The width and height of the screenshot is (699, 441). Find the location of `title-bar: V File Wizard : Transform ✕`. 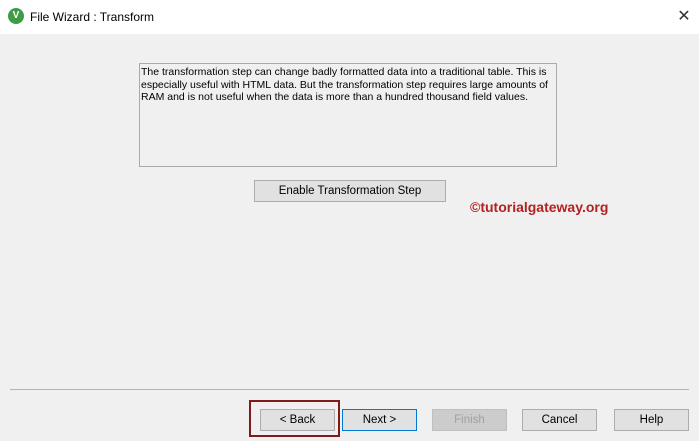

title-bar: V File Wizard : Transform ✕ is located at coordinates (349, 17).